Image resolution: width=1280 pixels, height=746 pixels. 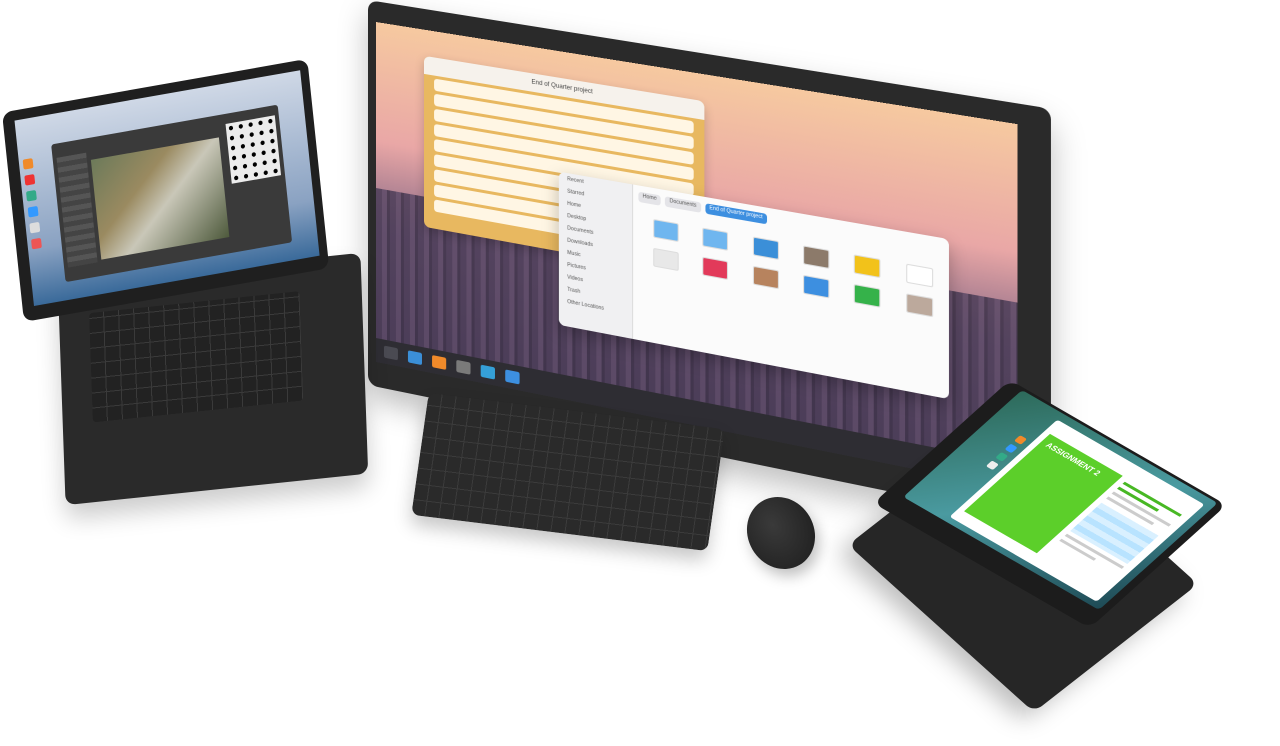 What do you see at coordinates (736, 214) in the screenshot?
I see `breadcrumb-active-folder: End of Quarter project` at bounding box center [736, 214].